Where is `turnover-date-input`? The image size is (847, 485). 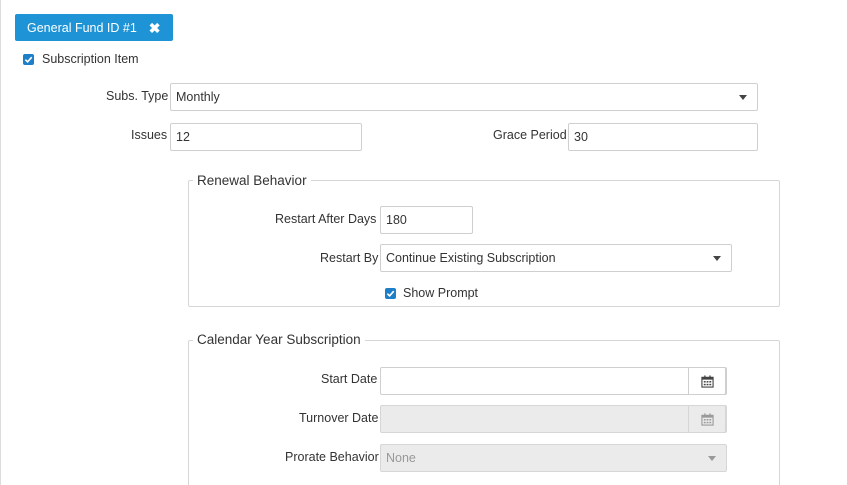
turnover-date-input is located at coordinates (553, 419).